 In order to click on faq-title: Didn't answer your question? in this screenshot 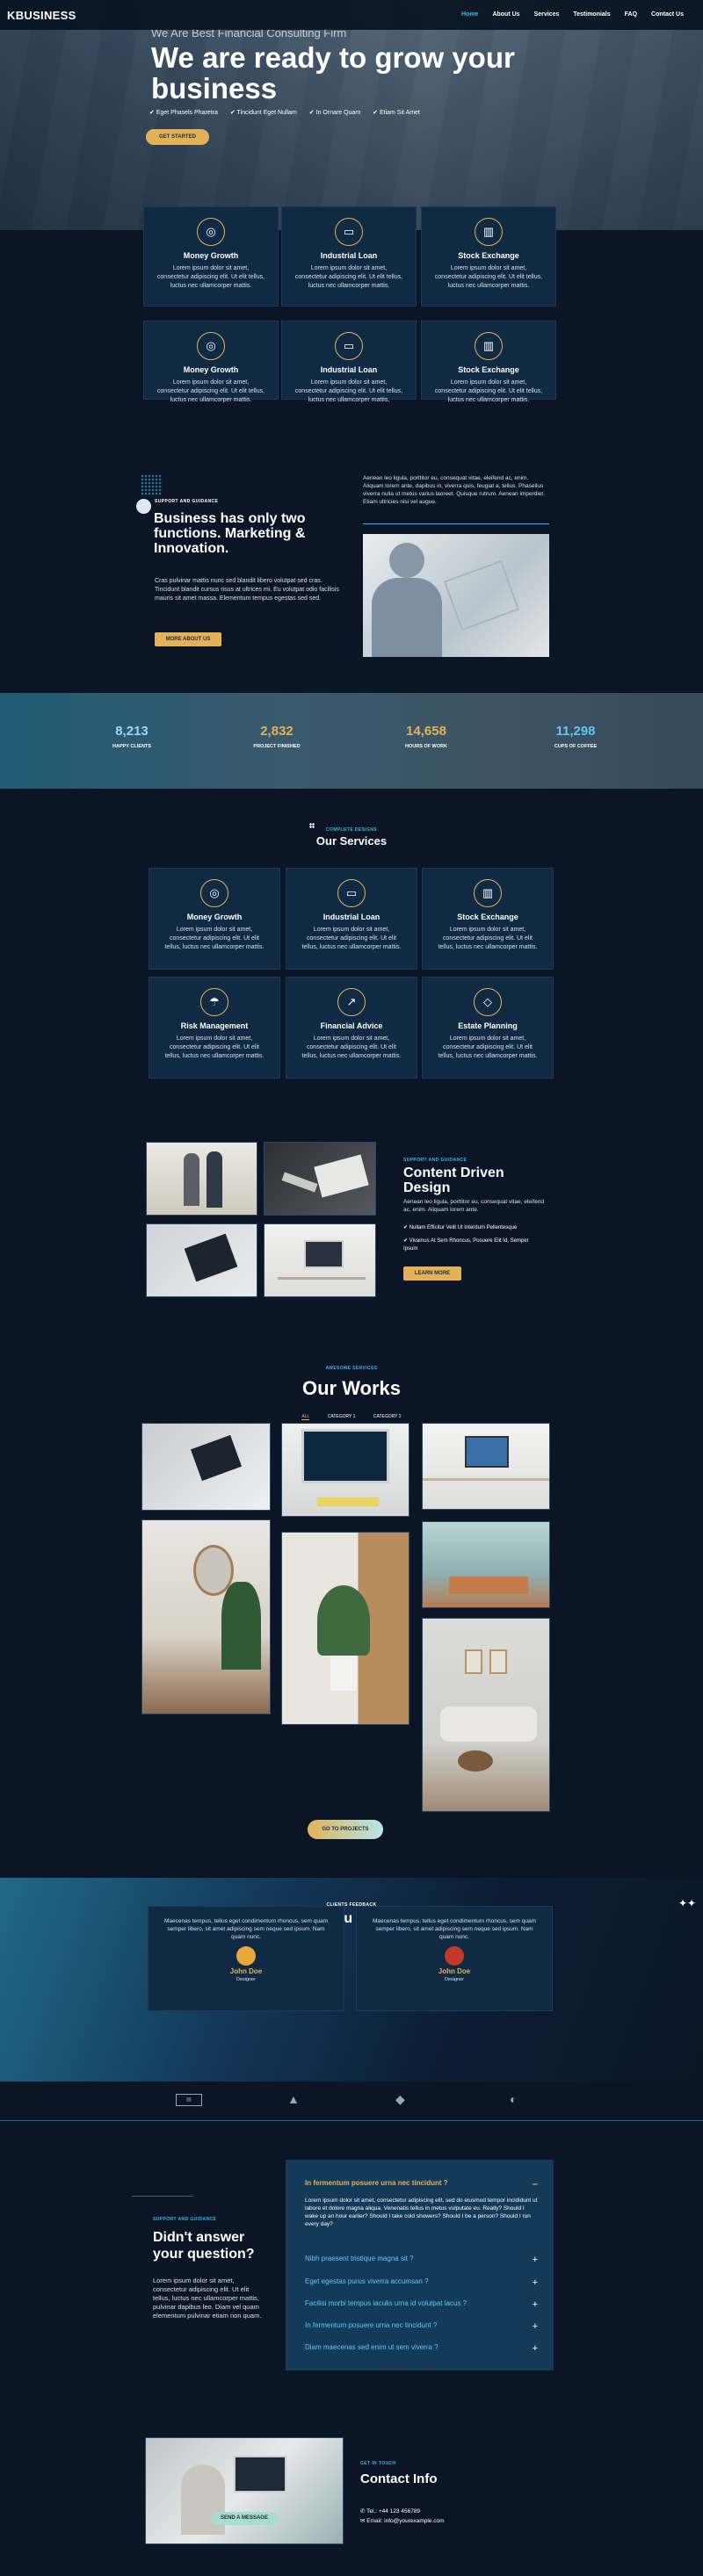, I will do `click(204, 2246)`.